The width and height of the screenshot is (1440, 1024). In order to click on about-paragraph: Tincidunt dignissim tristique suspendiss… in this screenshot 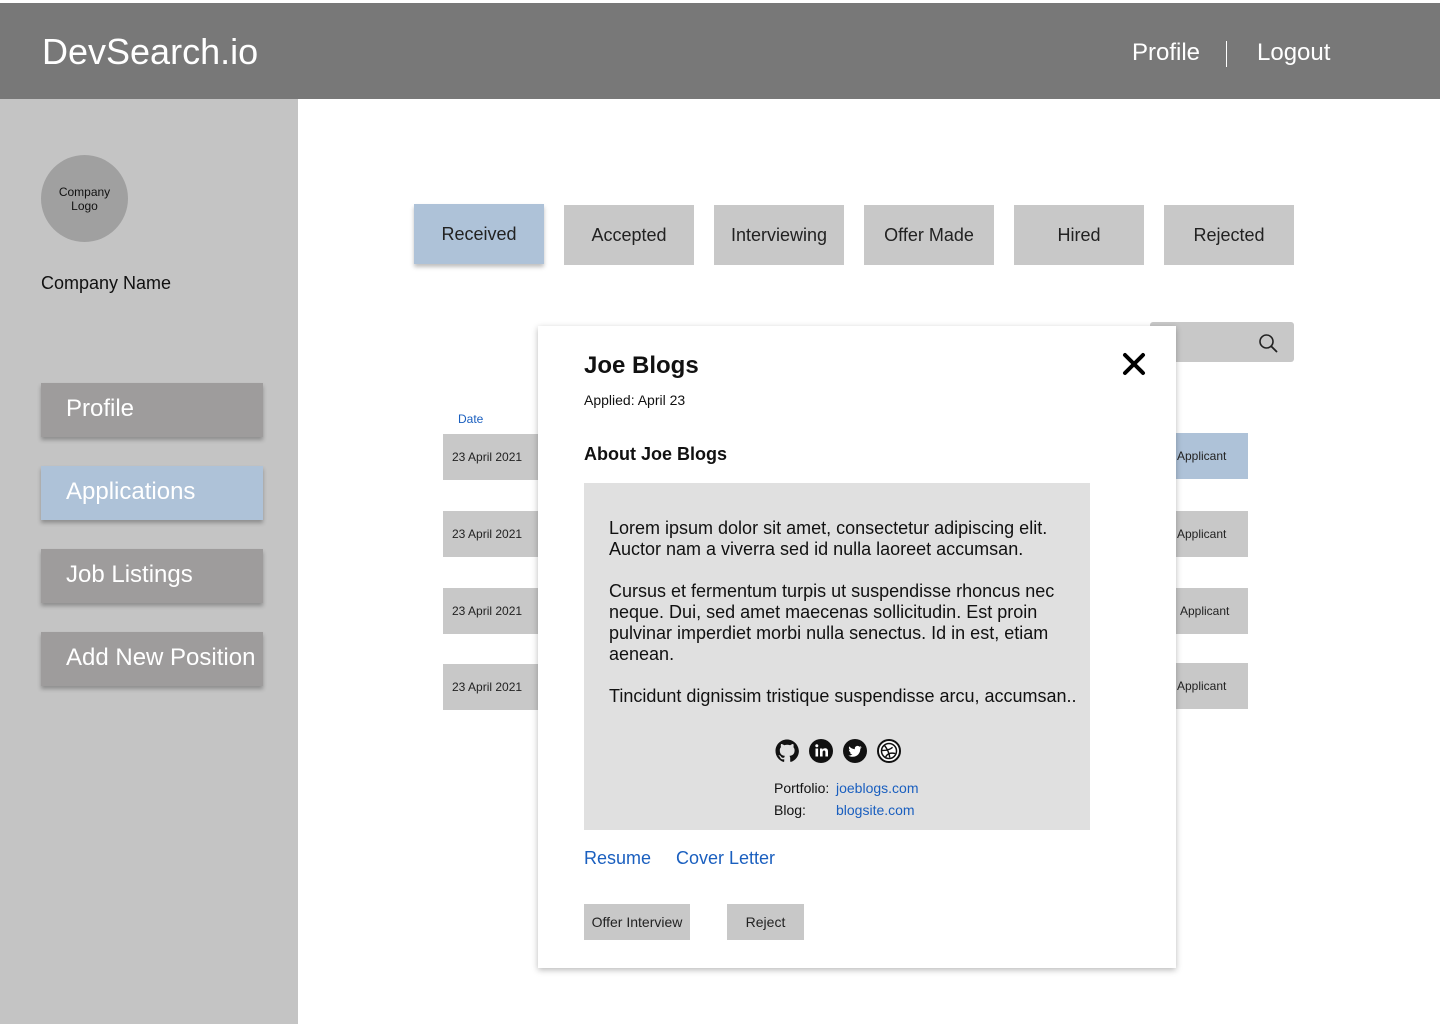, I will do `click(843, 696)`.